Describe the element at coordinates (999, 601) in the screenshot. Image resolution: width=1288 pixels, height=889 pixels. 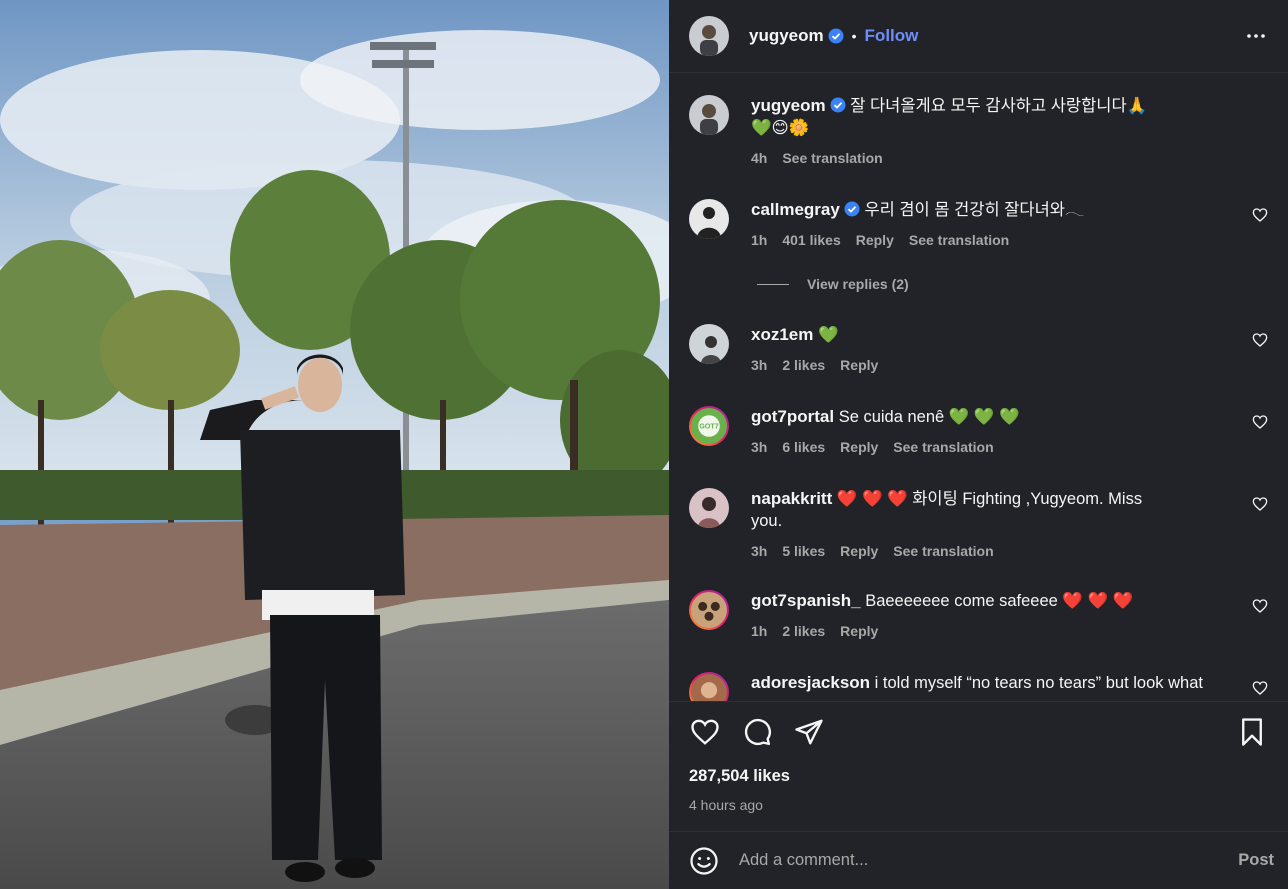
I see `comment-text: Baeeeeeee come safeeee ❤️ ❤️ ❤️` at that location.